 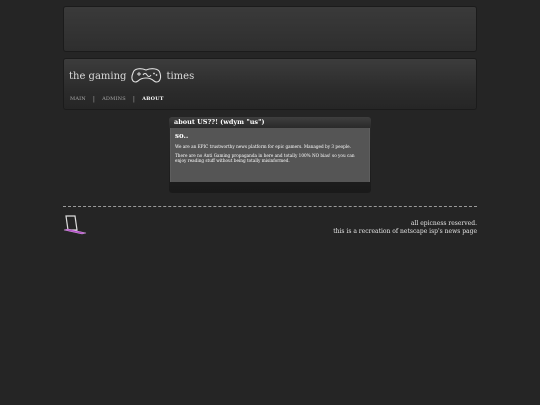 I want to click on nav-item-admins: ADMINS, so click(x=114, y=99).